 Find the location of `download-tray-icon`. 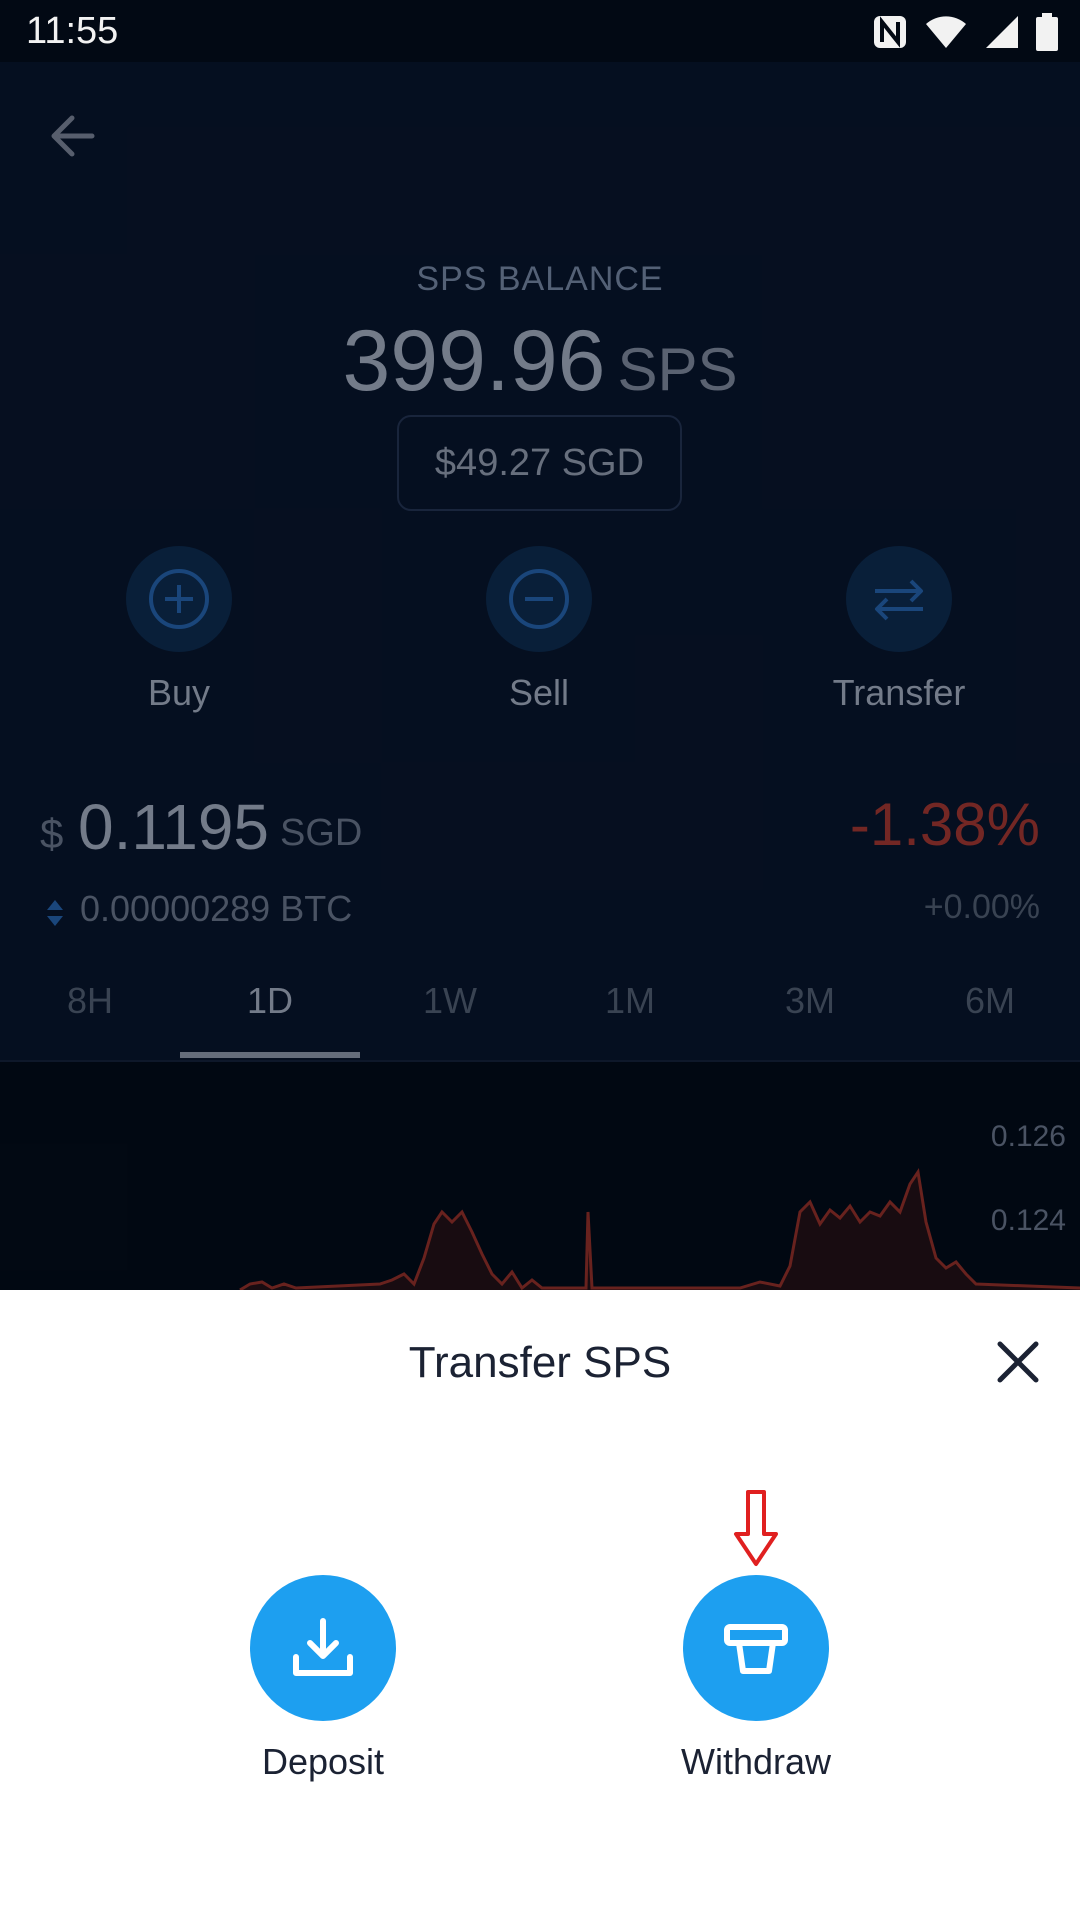

download-tray-icon is located at coordinates (323, 1647).